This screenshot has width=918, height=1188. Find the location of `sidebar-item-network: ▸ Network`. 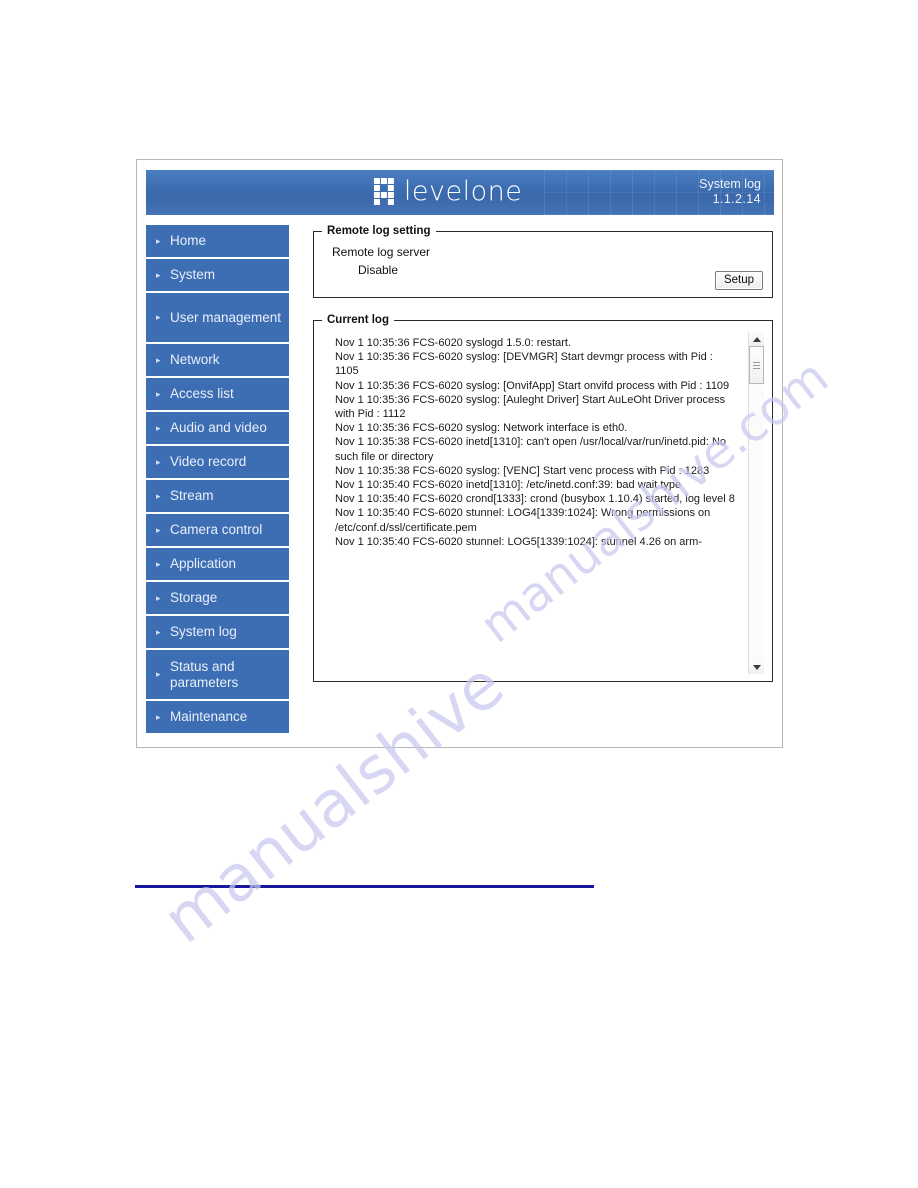

sidebar-item-network: ▸ Network is located at coordinates (217, 361).